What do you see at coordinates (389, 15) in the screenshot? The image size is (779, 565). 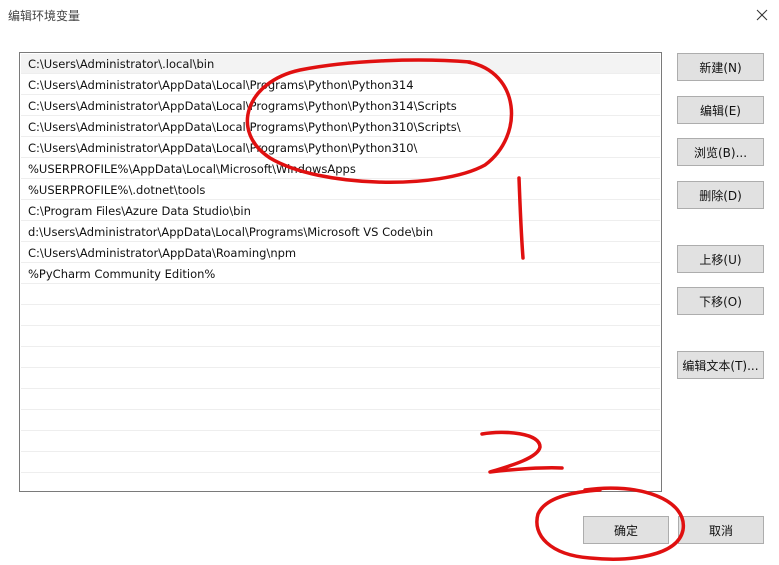 I see `title-bar: 编辑环境变量` at bounding box center [389, 15].